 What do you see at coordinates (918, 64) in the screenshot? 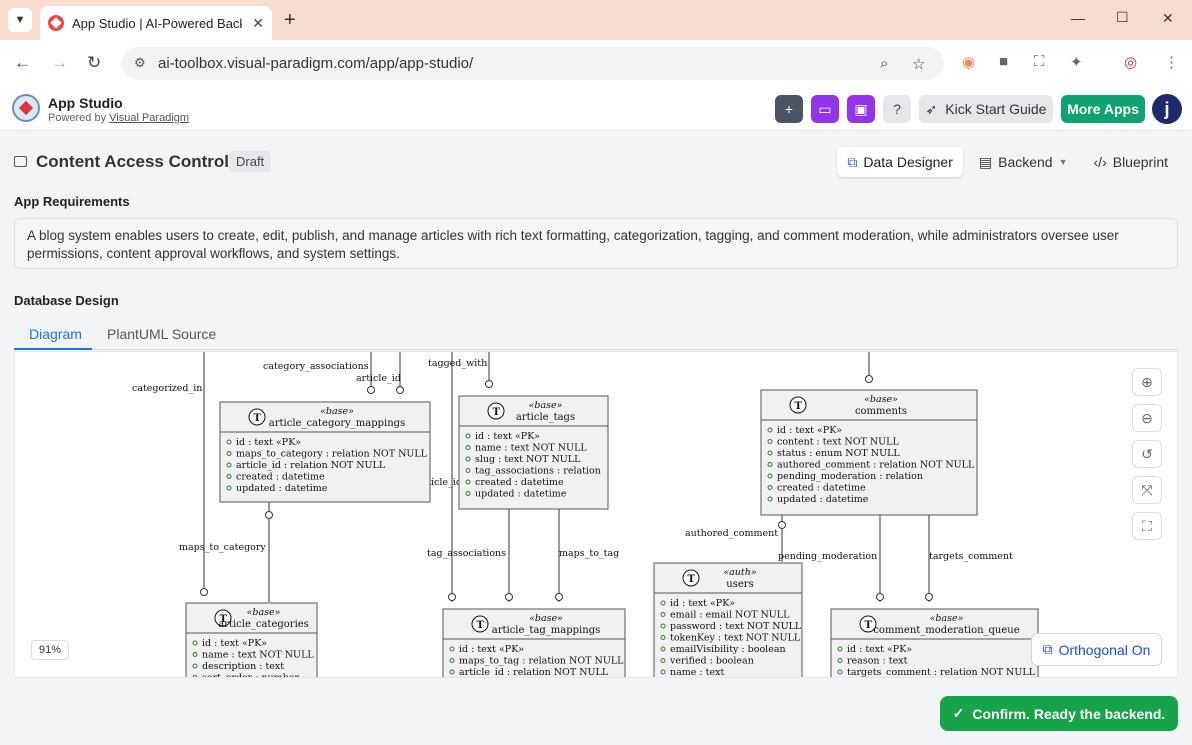
I see `bookmark-star-icon: ☆` at bounding box center [918, 64].